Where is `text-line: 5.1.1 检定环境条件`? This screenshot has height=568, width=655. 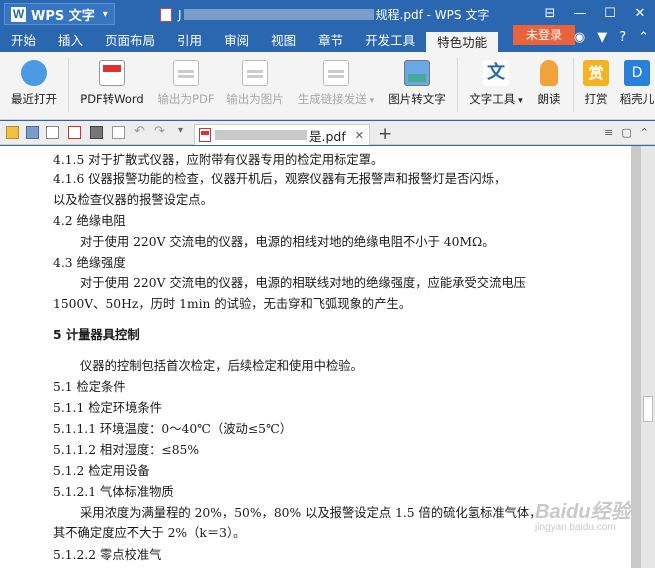 text-line: 5.1.1 检定环境条件 is located at coordinates (107, 408).